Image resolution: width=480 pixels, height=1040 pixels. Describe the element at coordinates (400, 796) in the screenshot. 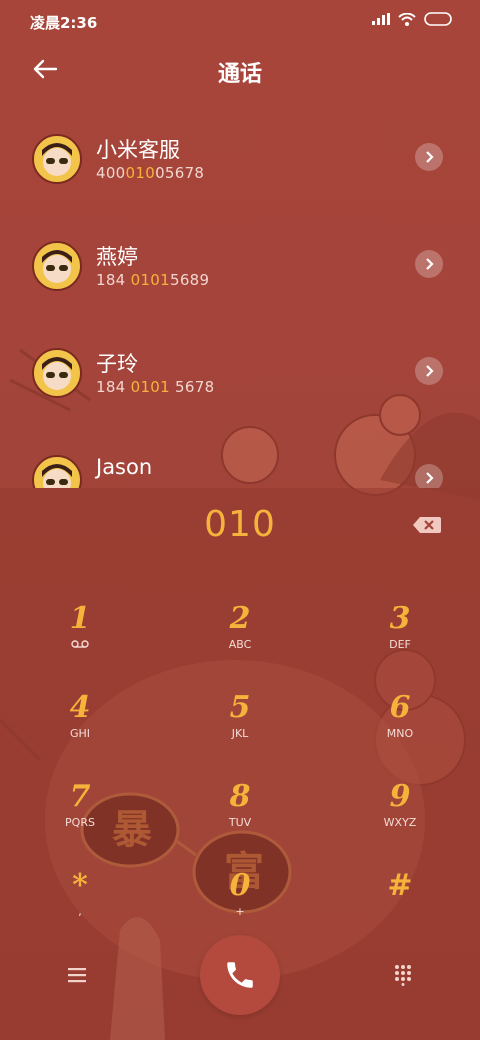

I see `key-digit: 9` at that location.